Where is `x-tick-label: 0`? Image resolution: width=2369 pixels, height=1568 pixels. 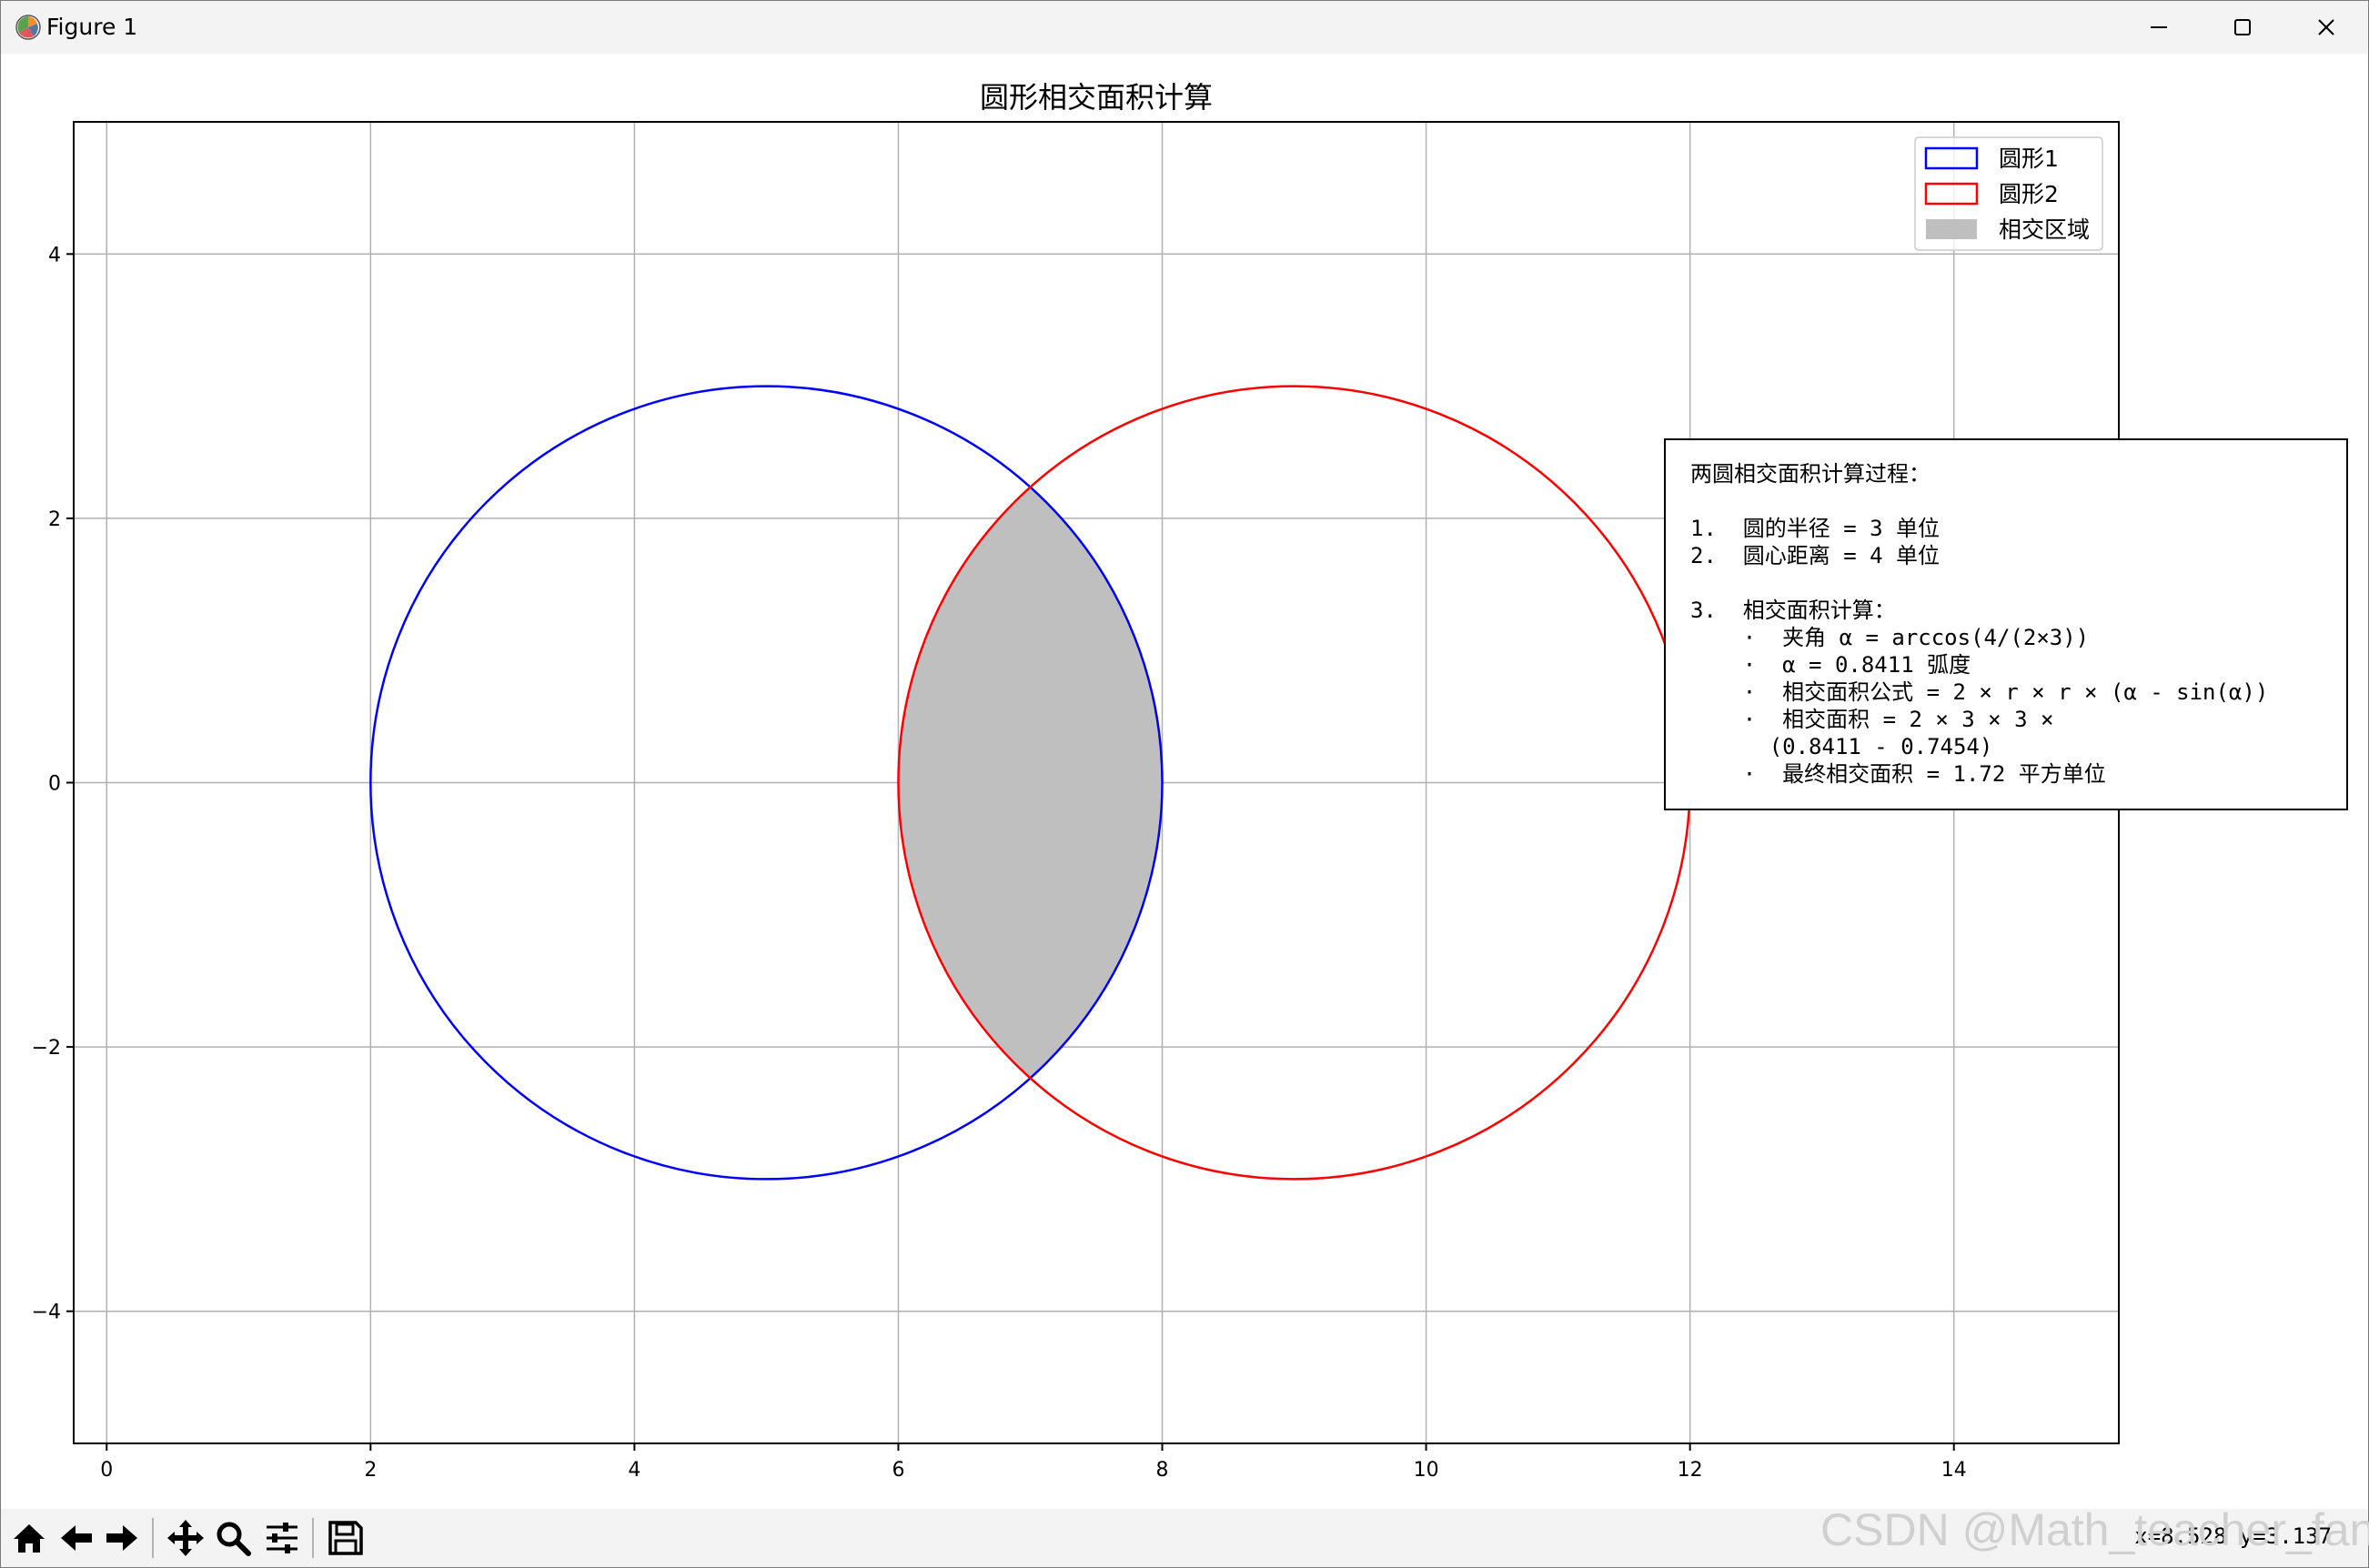 x-tick-label: 0 is located at coordinates (107, 1470).